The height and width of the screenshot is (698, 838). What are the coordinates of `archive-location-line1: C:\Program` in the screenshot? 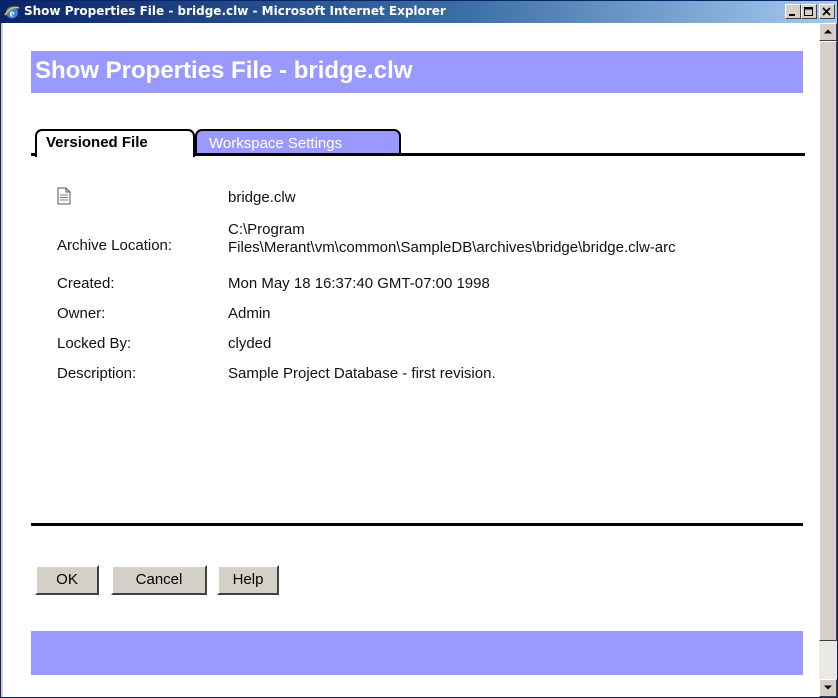 It's located at (266, 229).